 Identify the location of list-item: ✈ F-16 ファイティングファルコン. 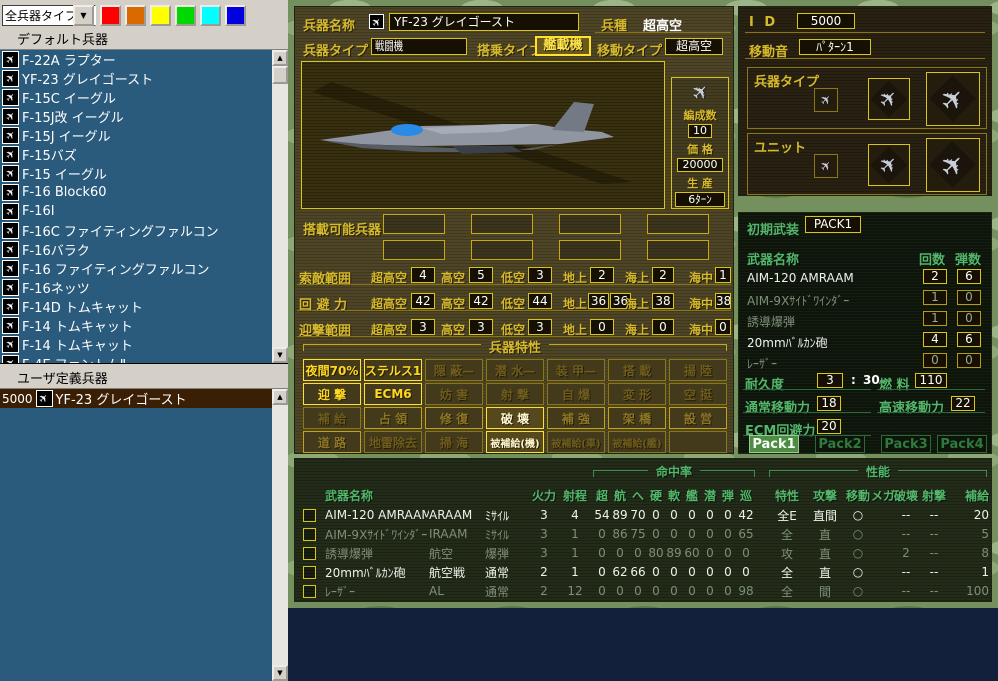
(144, 268).